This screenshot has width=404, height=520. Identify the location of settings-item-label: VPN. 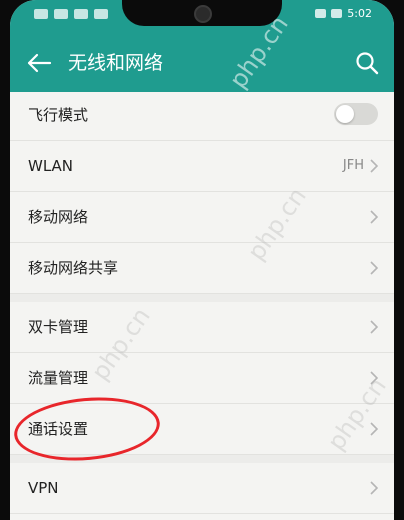
(43, 488).